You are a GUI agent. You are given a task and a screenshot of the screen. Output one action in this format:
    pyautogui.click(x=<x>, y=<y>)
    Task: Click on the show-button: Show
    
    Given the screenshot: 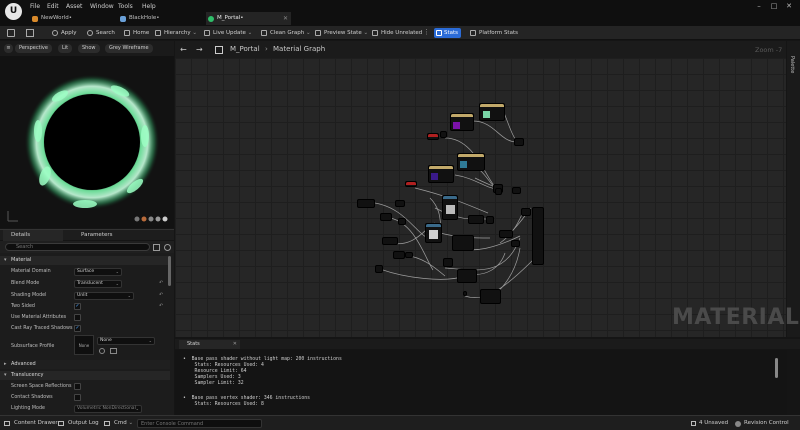 What is the action you would take?
    pyautogui.click(x=89, y=48)
    